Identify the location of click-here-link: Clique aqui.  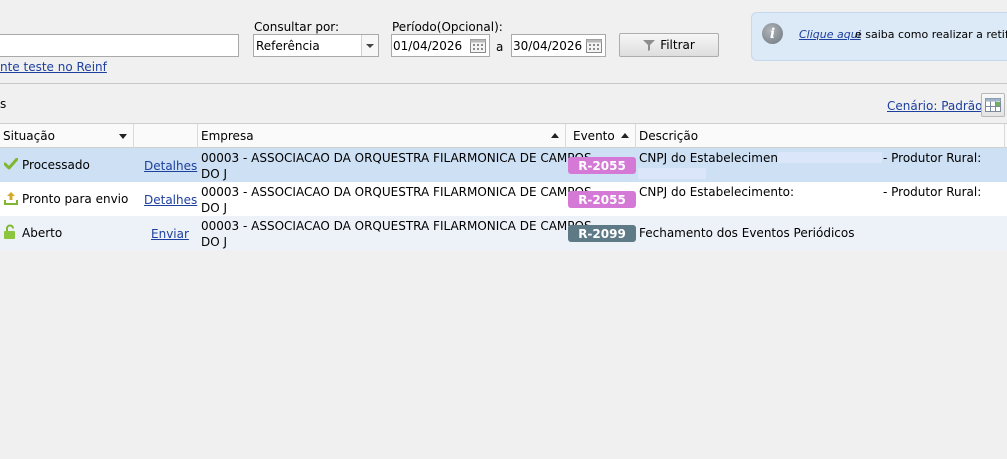
(830, 34).